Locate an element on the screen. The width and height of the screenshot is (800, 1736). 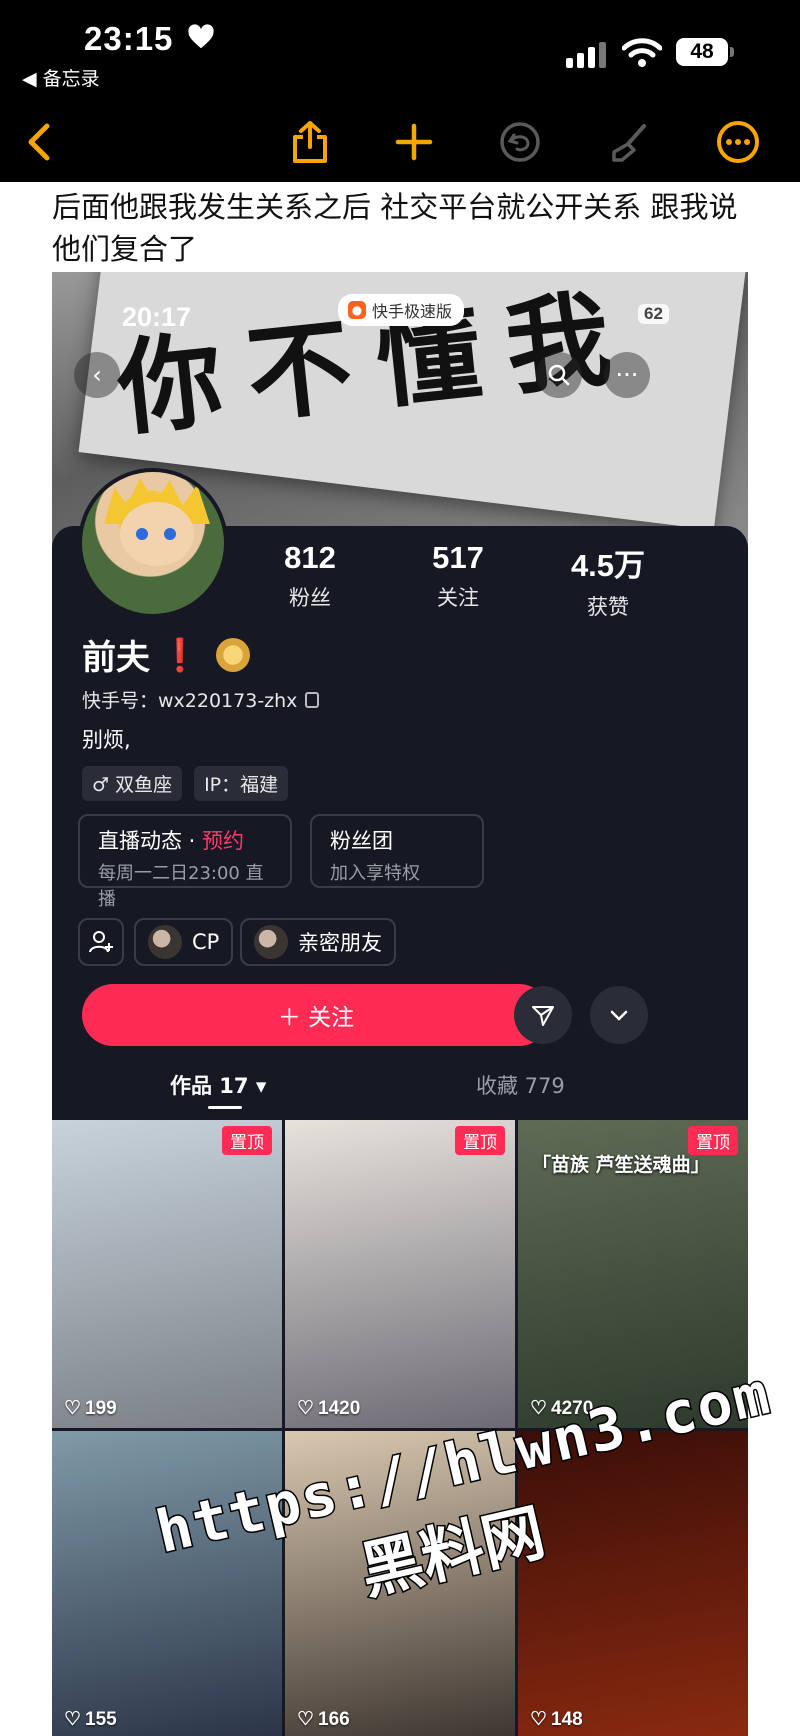
kuaishou-id: 快手号：wx220173-zhx is located at coordinates (201, 699).